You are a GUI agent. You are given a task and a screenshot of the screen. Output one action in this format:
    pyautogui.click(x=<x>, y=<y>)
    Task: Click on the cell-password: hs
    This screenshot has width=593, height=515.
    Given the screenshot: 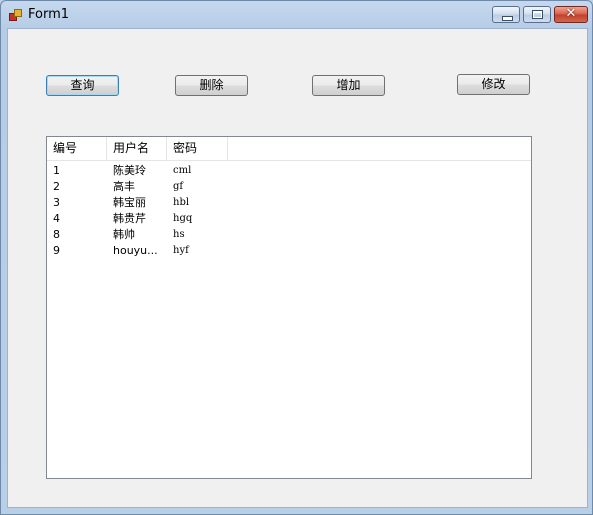 What is the action you would take?
    pyautogui.click(x=179, y=234)
    